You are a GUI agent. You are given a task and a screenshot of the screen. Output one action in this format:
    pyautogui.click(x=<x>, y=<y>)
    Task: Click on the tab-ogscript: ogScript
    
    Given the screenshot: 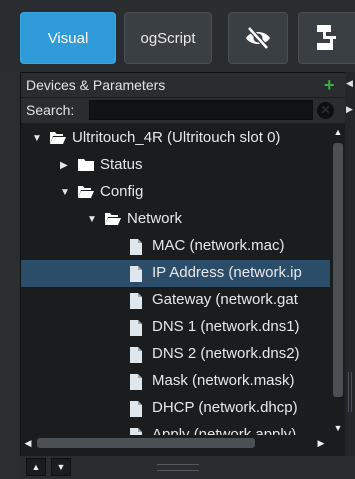 What is the action you would take?
    pyautogui.click(x=168, y=38)
    